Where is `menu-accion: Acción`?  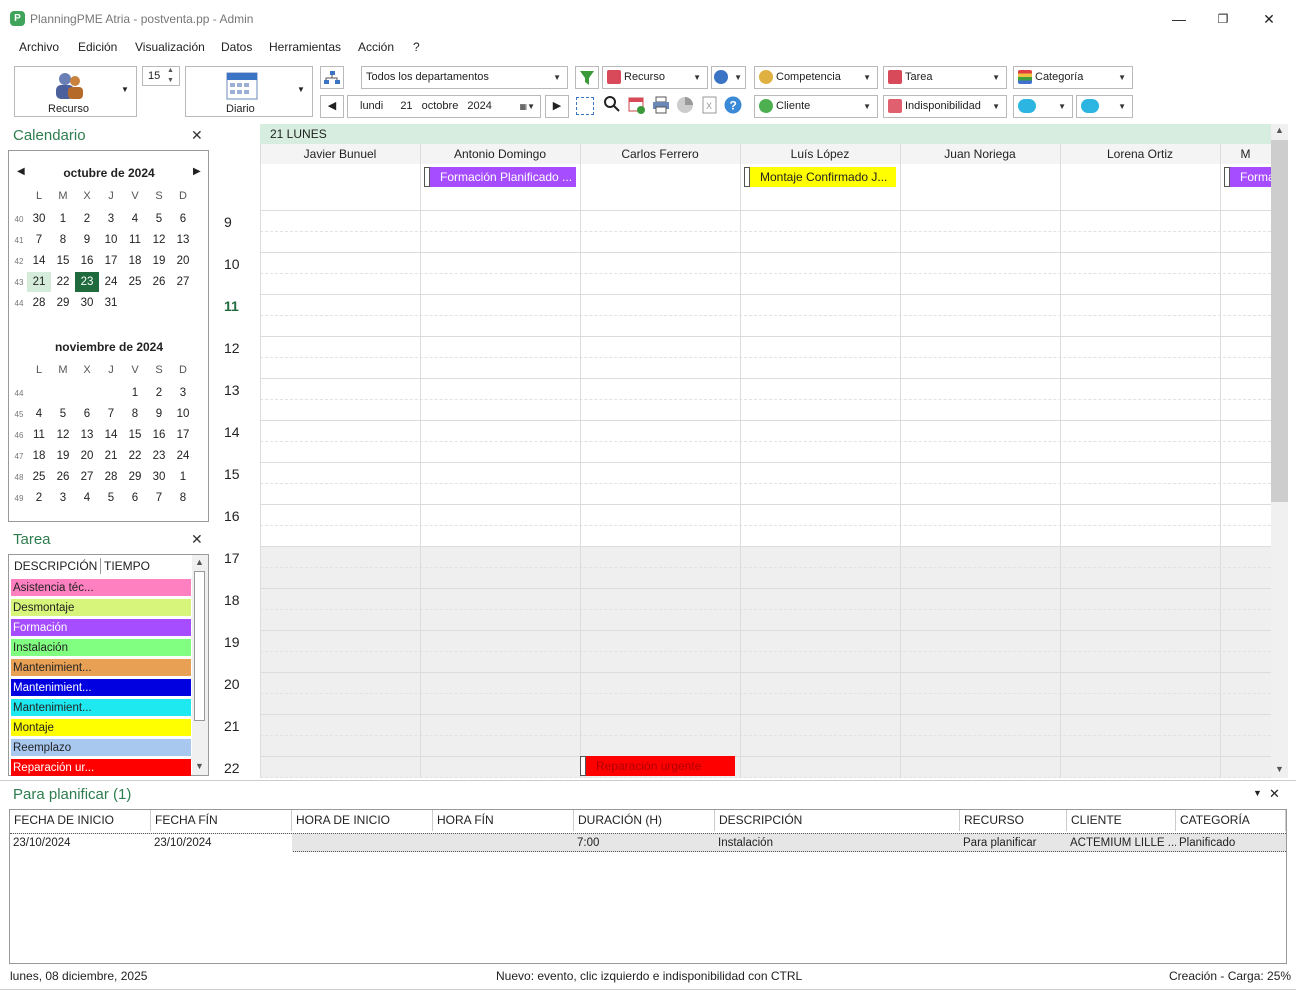 menu-accion: Acción is located at coordinates (376, 47).